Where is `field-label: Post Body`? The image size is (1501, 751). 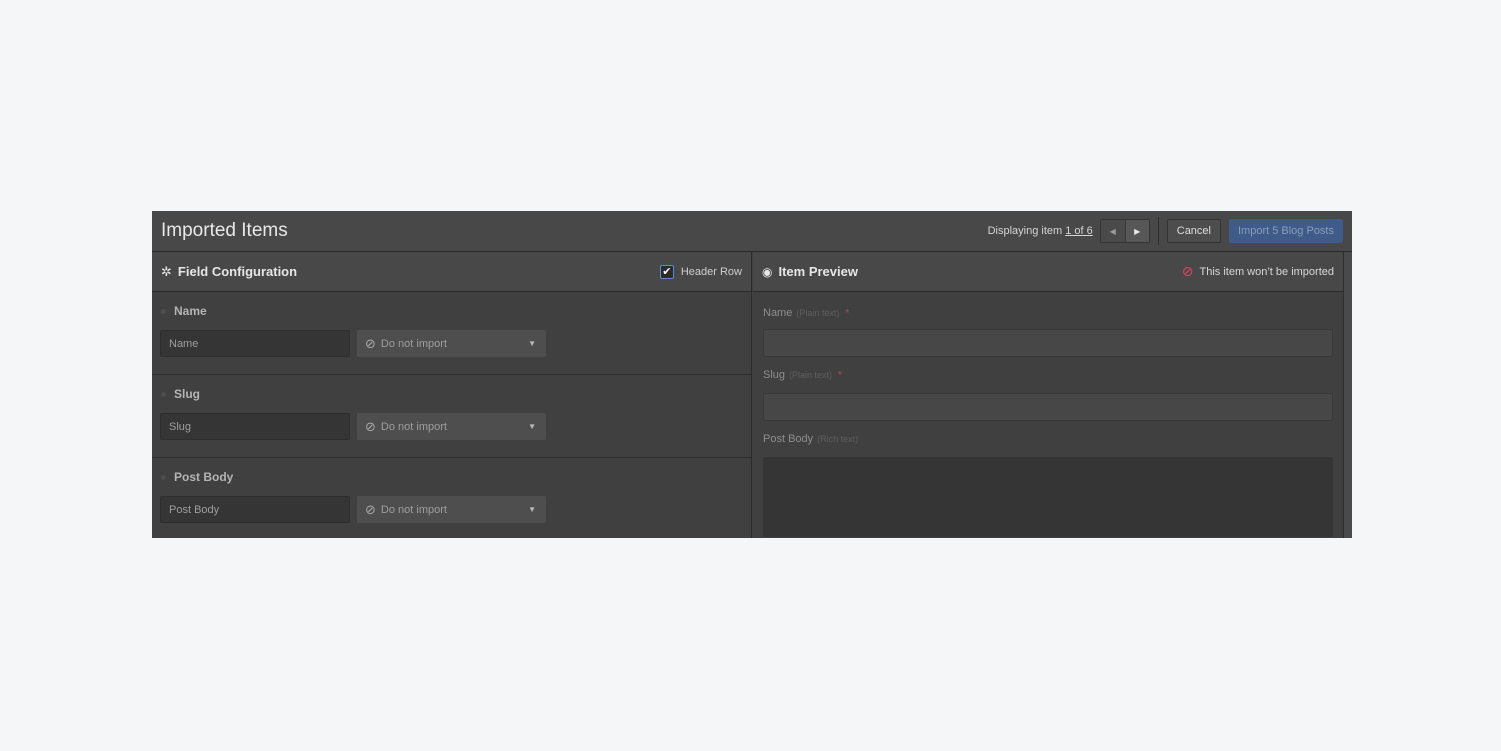
field-label: Post Body is located at coordinates (197, 477).